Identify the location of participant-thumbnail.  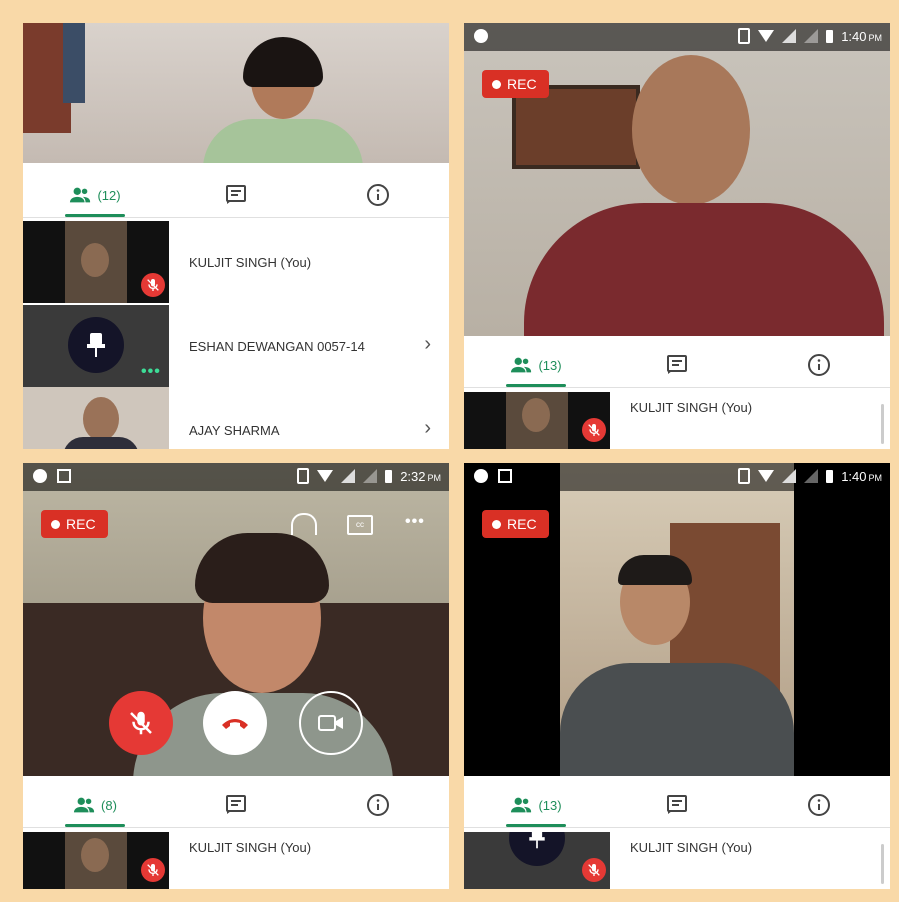
(96, 418).